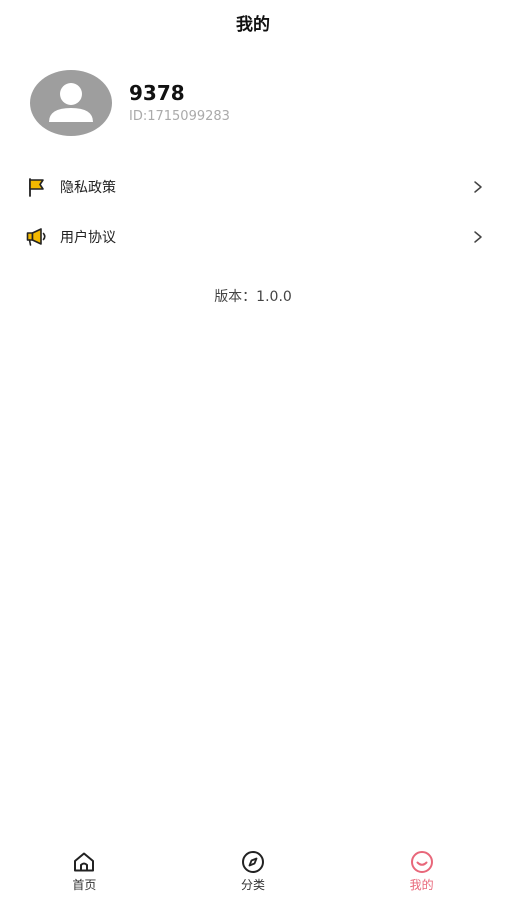 The image size is (506, 900). I want to click on page-header: 我的, so click(253, 22).